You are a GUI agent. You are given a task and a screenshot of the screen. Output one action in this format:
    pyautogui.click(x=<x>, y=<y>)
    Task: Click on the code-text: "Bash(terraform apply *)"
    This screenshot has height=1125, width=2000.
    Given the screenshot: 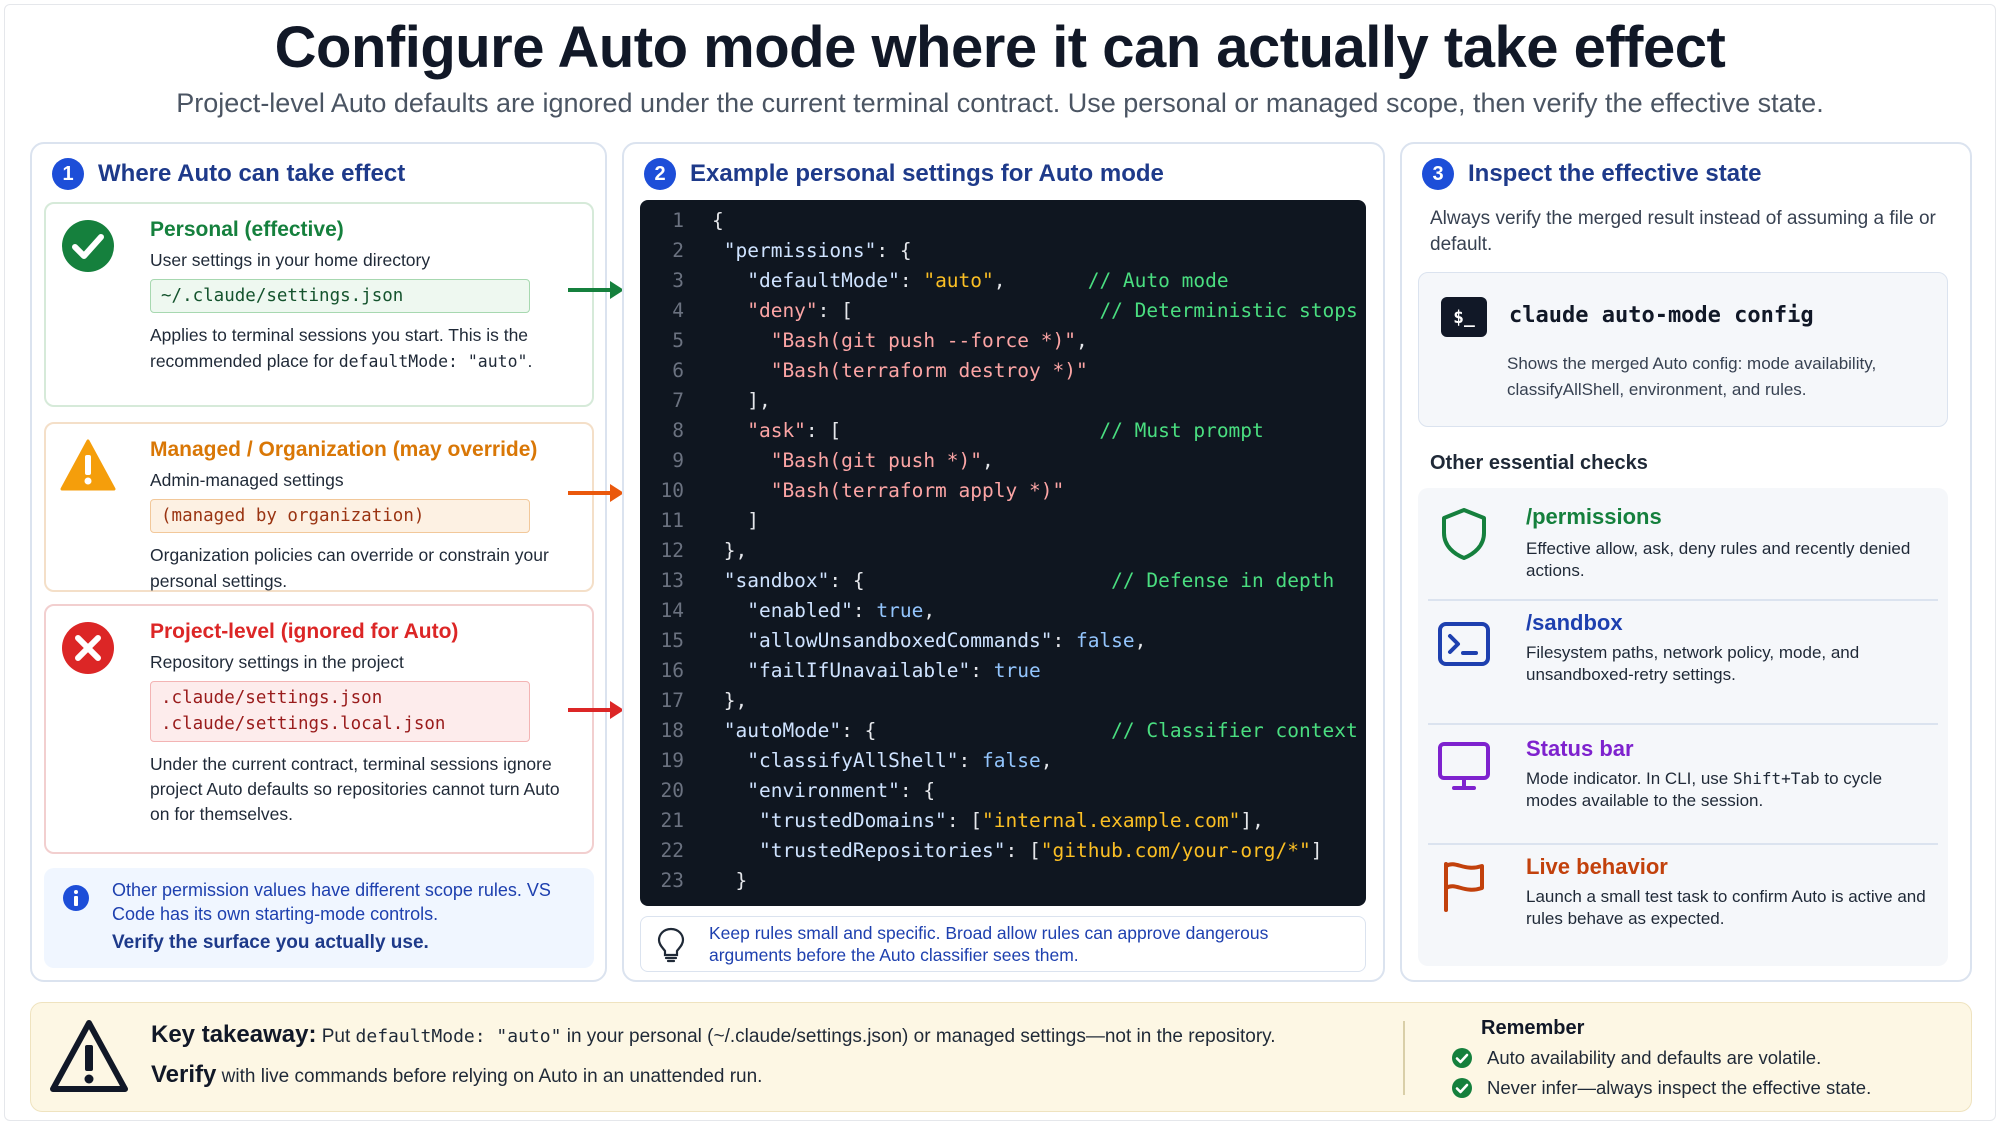 What is the action you would take?
    pyautogui.click(x=888, y=491)
    